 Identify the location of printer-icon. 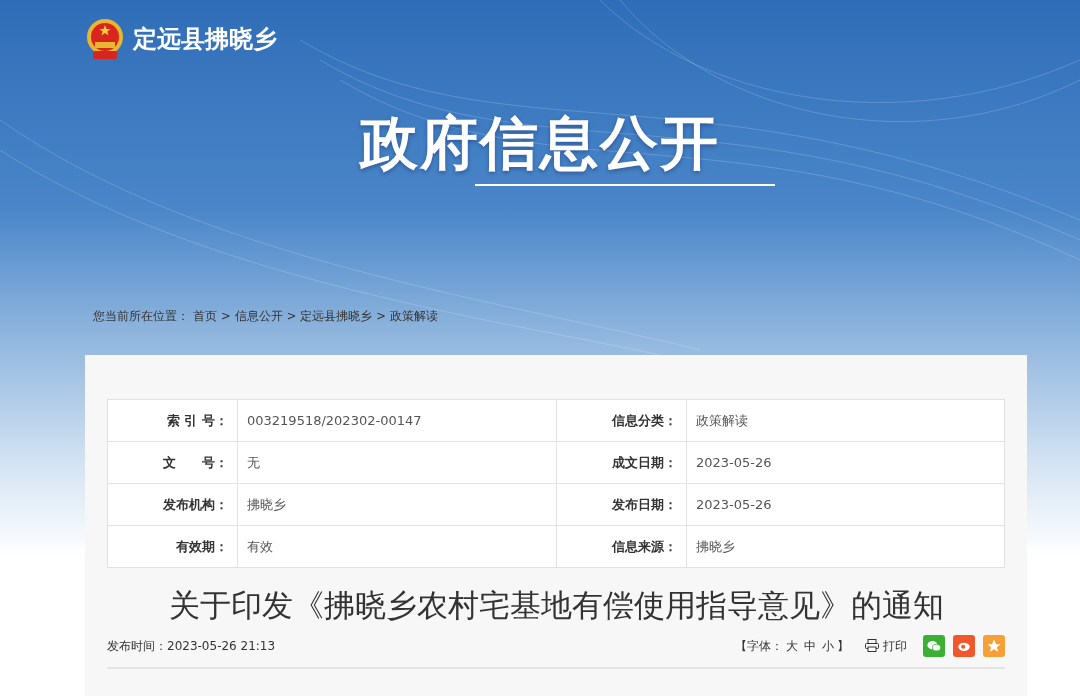
(872, 645).